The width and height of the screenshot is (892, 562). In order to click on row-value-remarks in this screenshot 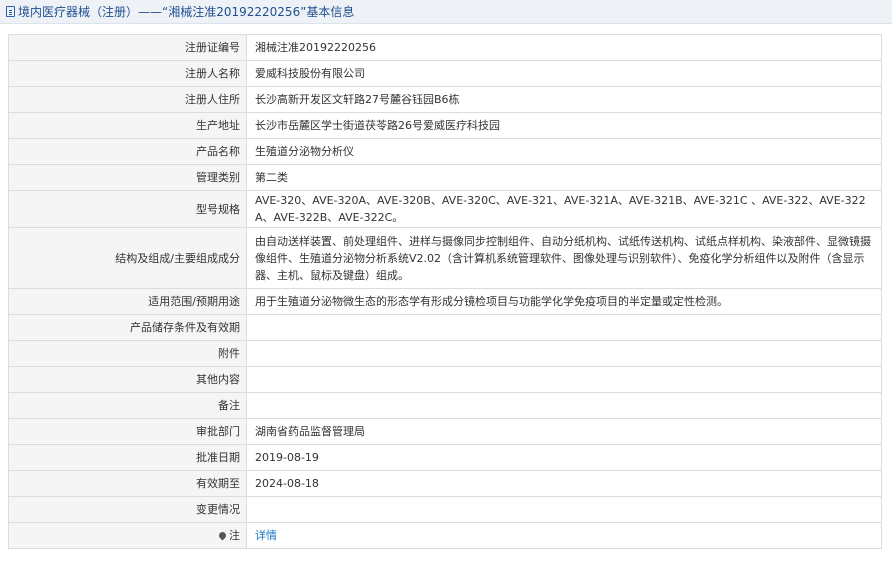, I will do `click(564, 405)`.